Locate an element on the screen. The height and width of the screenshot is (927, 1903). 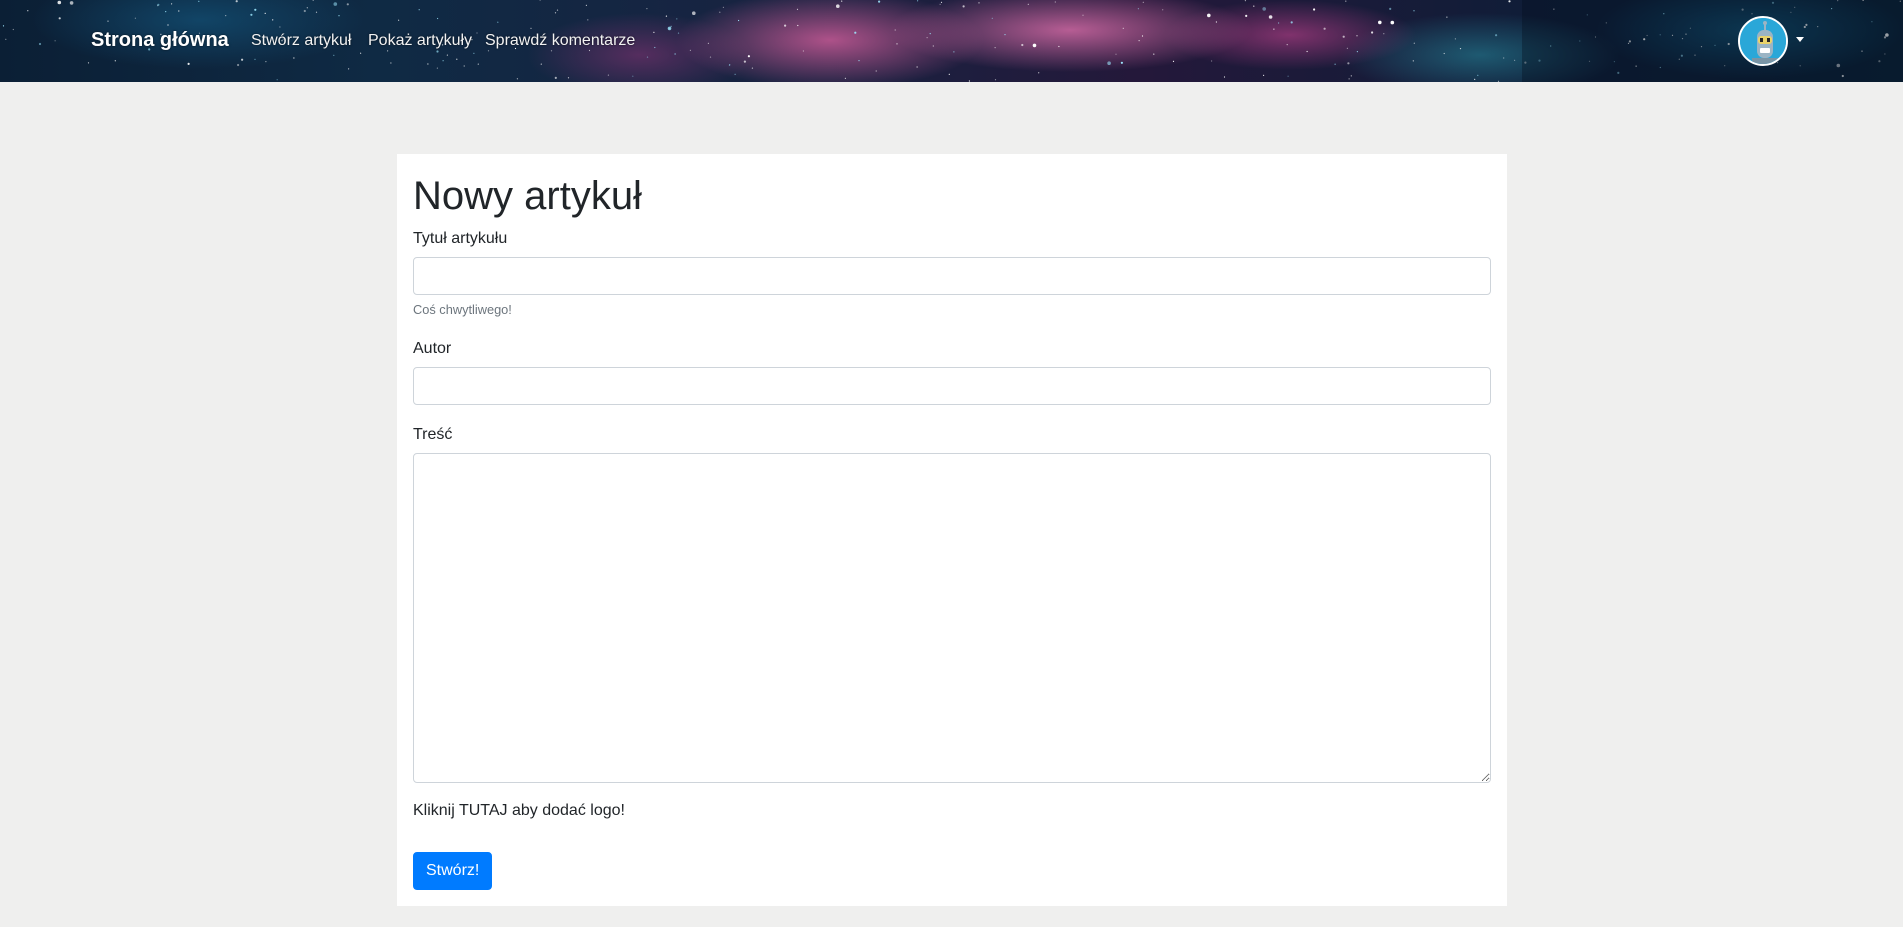
page-title: Nowy artykuł is located at coordinates (527, 196).